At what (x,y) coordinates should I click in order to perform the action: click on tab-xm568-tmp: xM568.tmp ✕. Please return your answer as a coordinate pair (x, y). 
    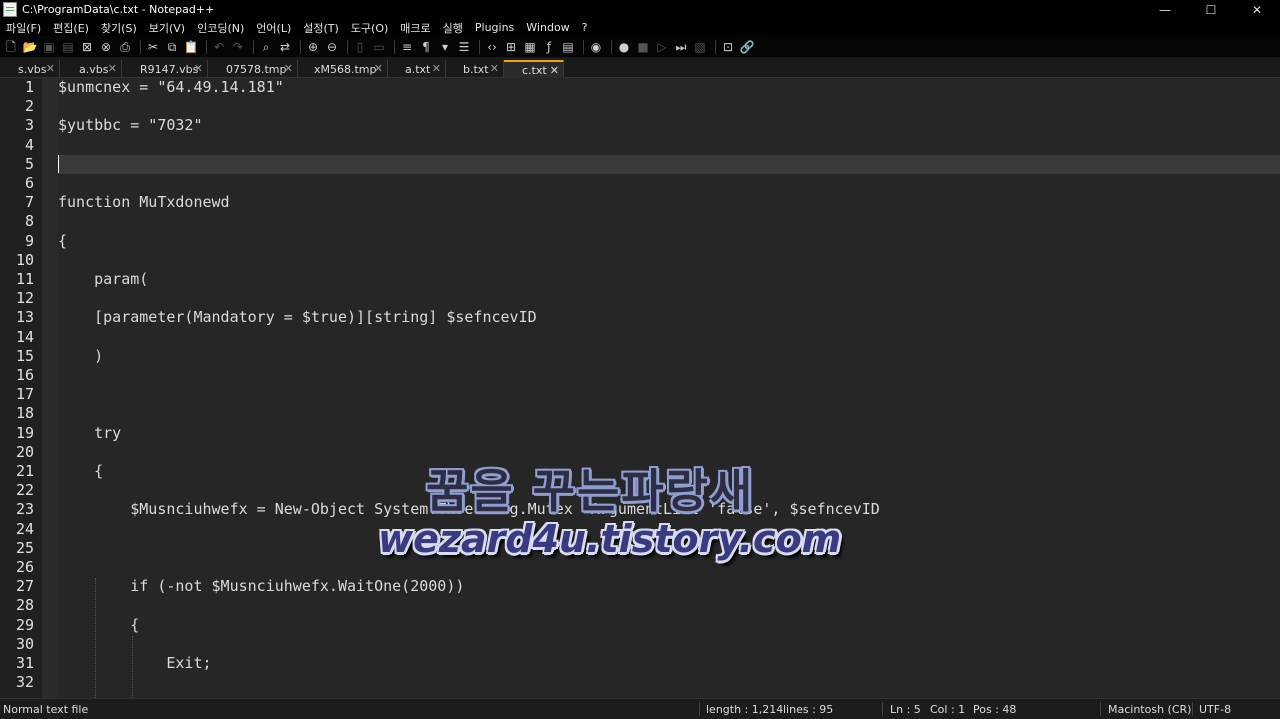
    Looking at the image, I should click on (343, 69).